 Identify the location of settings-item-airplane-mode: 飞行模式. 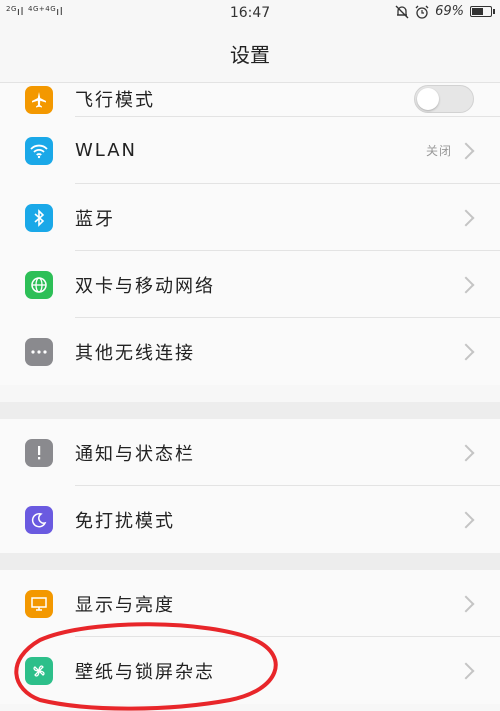
(250, 100).